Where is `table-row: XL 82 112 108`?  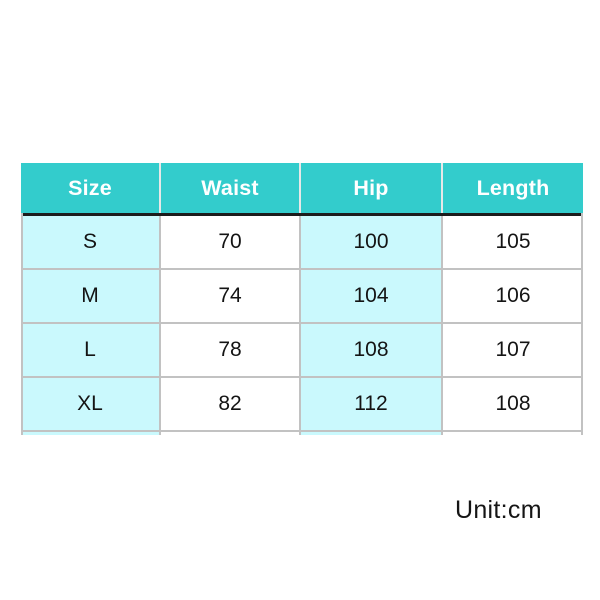 table-row: XL 82 112 108 is located at coordinates (302, 404).